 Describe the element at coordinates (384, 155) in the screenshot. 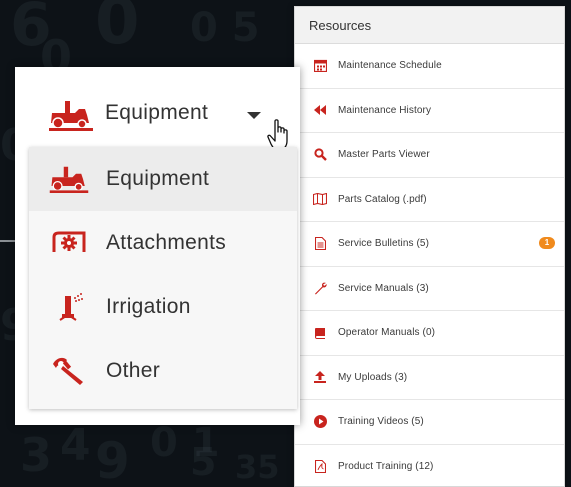

I see `resource-label: Master Parts Viewer` at that location.